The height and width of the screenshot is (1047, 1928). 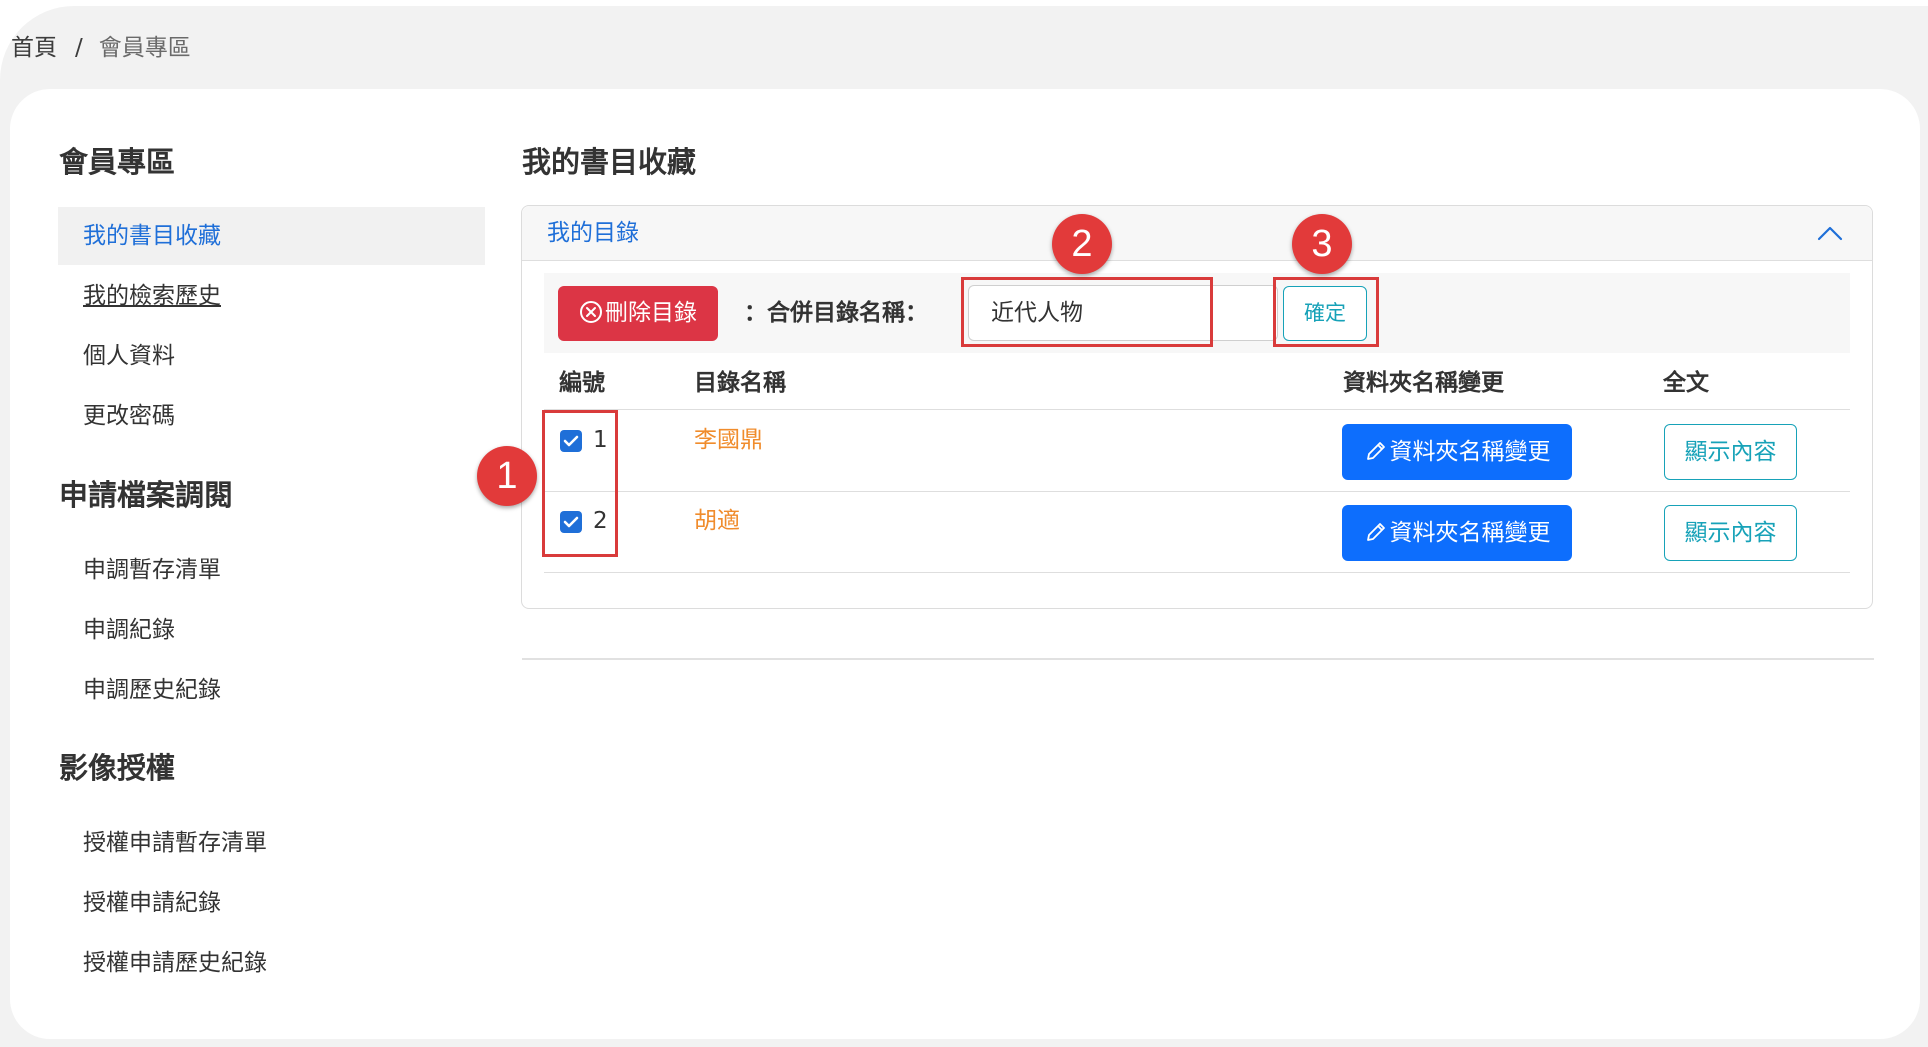 I want to click on sidebar-item-license-cart: 授權申請暫存清單, so click(x=271, y=843).